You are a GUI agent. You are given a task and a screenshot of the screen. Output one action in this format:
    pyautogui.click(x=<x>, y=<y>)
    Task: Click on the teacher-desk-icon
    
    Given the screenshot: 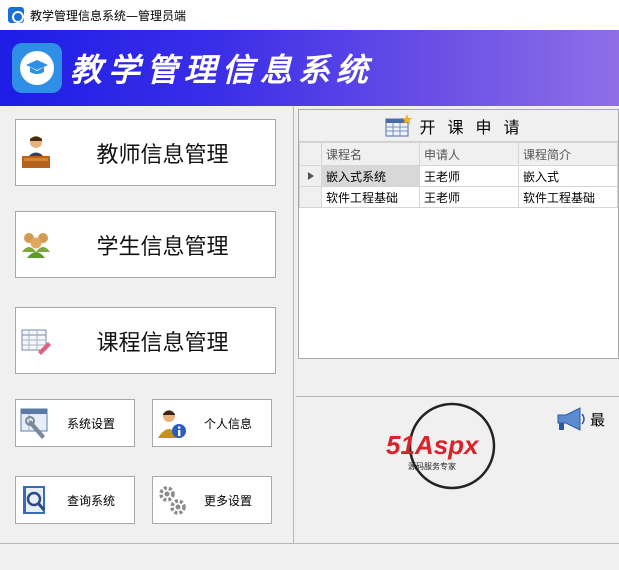 What is the action you would take?
    pyautogui.click(x=36, y=152)
    